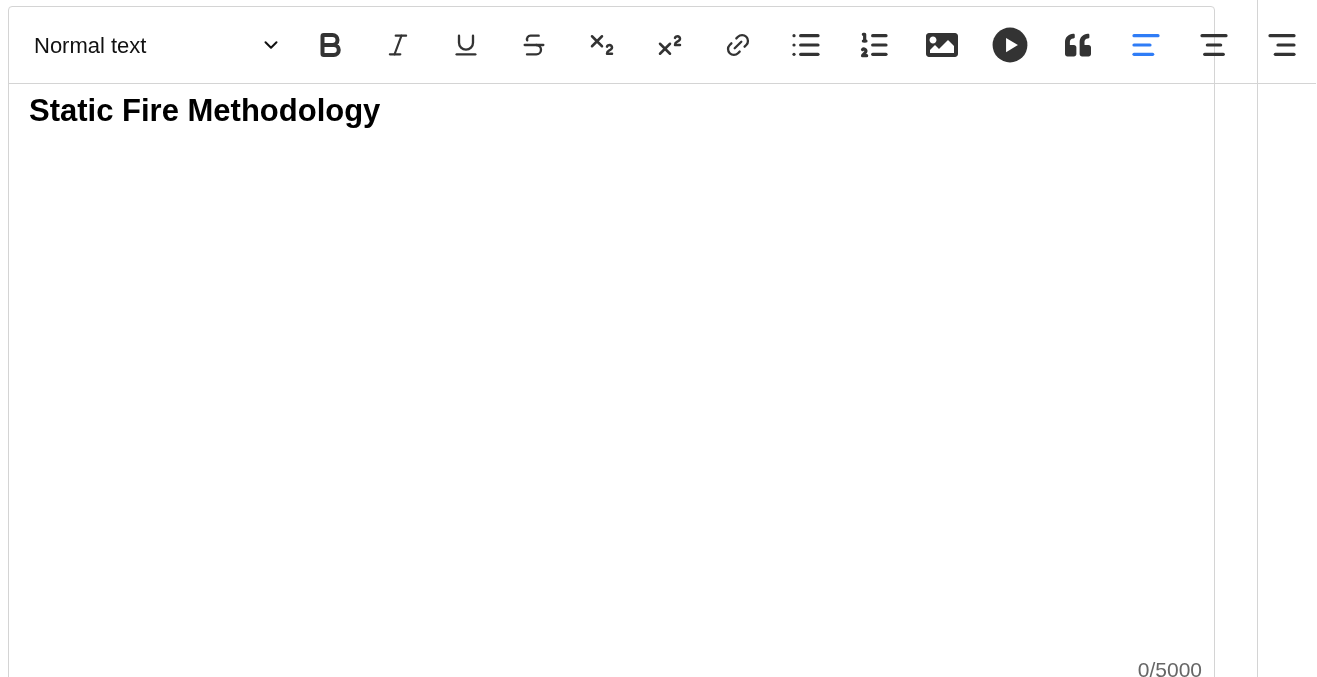  Describe the element at coordinates (158, 45) in the screenshot. I see `format-dropdown: Normal text` at that location.